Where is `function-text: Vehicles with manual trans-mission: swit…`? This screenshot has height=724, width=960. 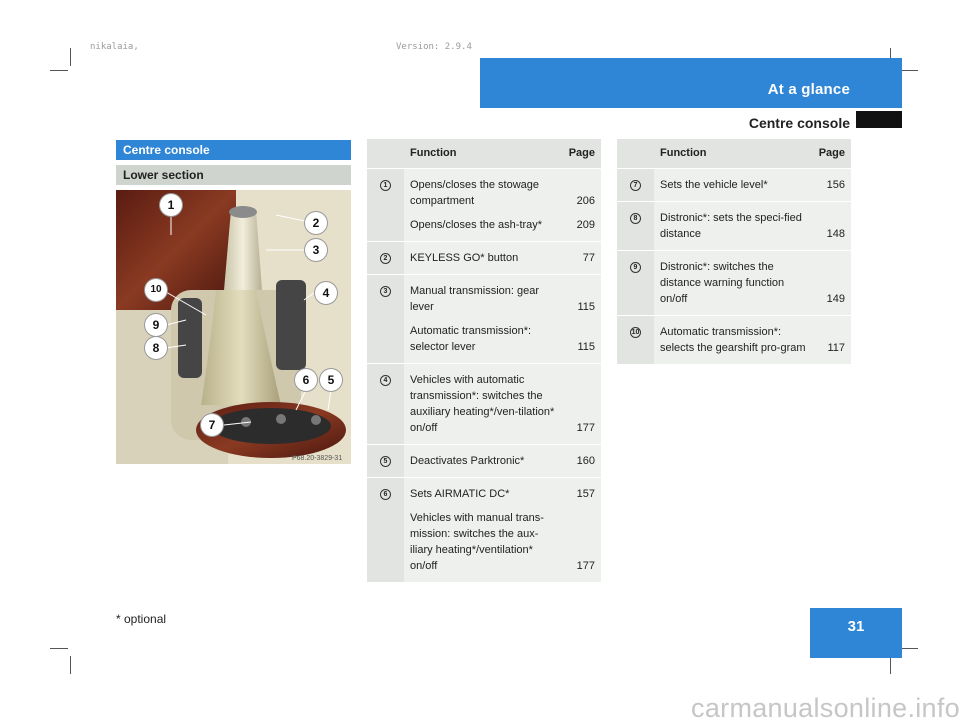 function-text: Vehicles with manual trans-mission: swit… is located at coordinates (477, 541).